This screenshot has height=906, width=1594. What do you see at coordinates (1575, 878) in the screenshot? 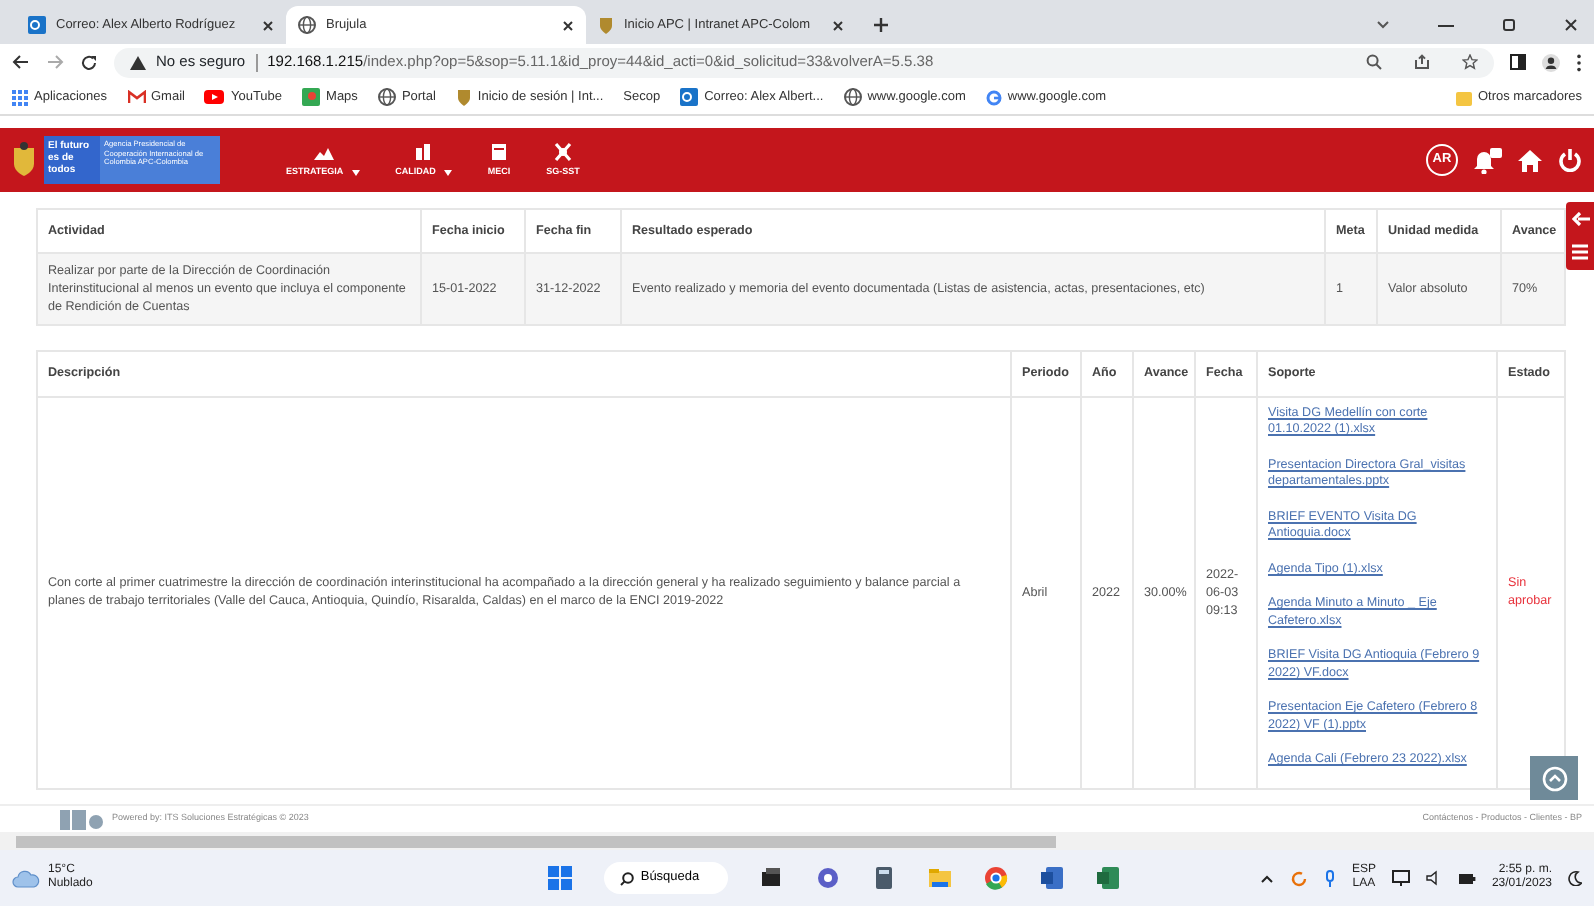
I see `moon-icon` at bounding box center [1575, 878].